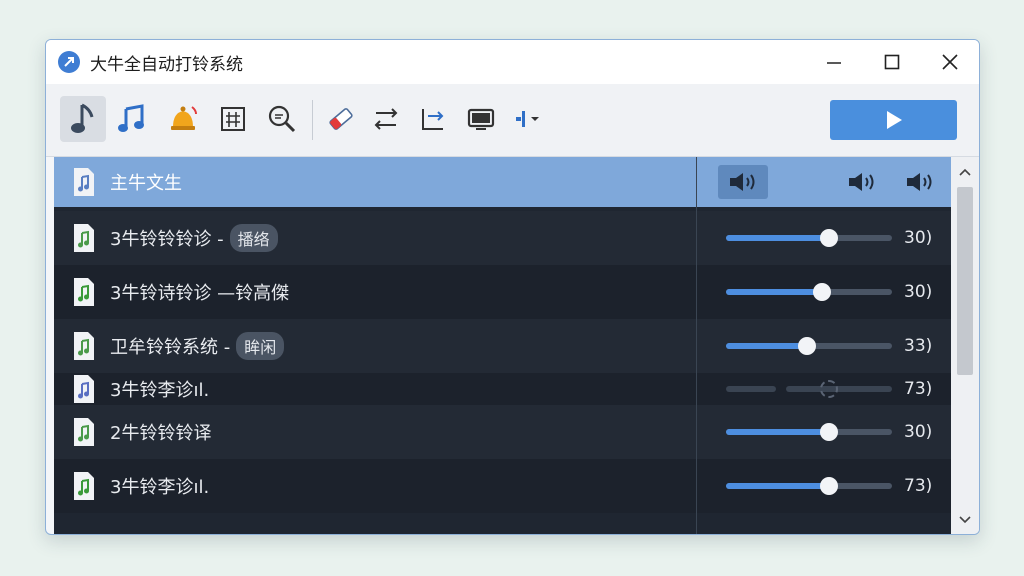  Describe the element at coordinates (341, 119) in the screenshot. I see `eraser-icon` at that location.